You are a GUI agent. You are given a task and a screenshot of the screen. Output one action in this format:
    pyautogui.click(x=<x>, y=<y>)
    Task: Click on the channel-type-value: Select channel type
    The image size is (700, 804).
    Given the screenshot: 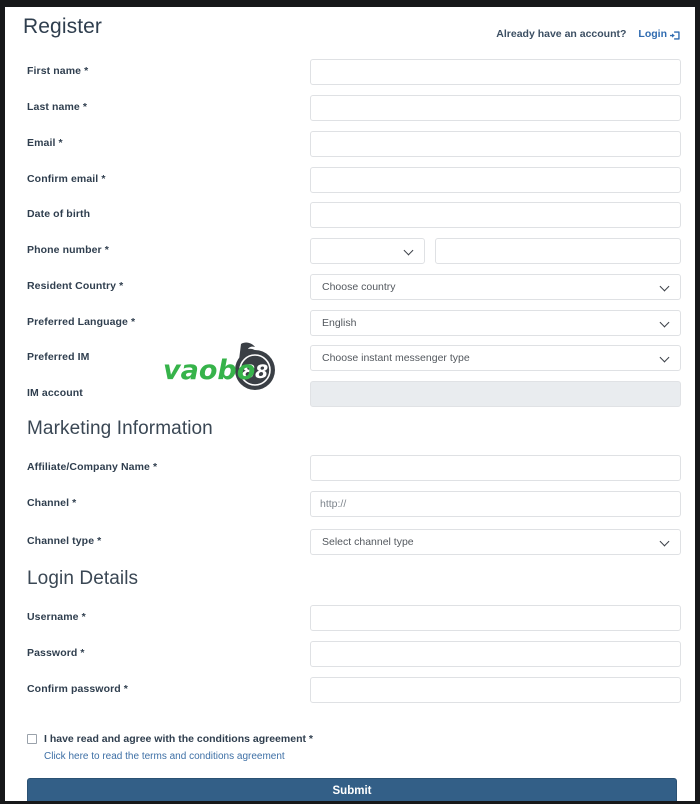 What is the action you would take?
    pyautogui.click(x=368, y=542)
    